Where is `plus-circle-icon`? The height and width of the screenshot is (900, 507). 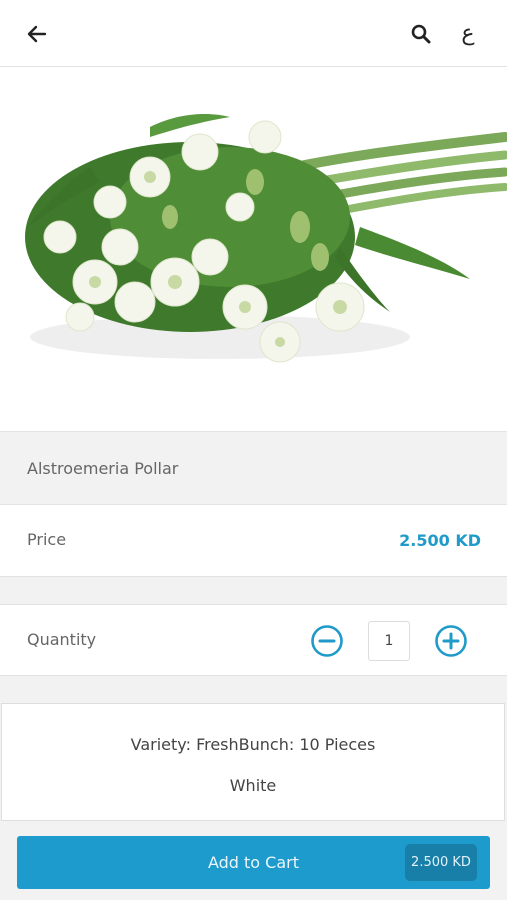 plus-circle-icon is located at coordinates (451, 641).